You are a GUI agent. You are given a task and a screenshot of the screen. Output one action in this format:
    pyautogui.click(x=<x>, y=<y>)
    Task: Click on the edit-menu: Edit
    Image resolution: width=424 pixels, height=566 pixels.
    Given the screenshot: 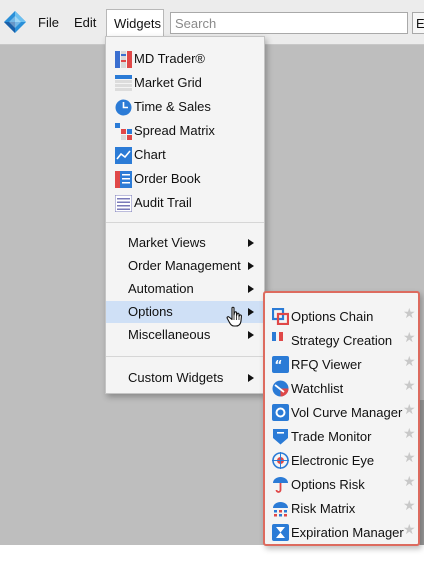 What is the action you would take?
    pyautogui.click(x=85, y=23)
    